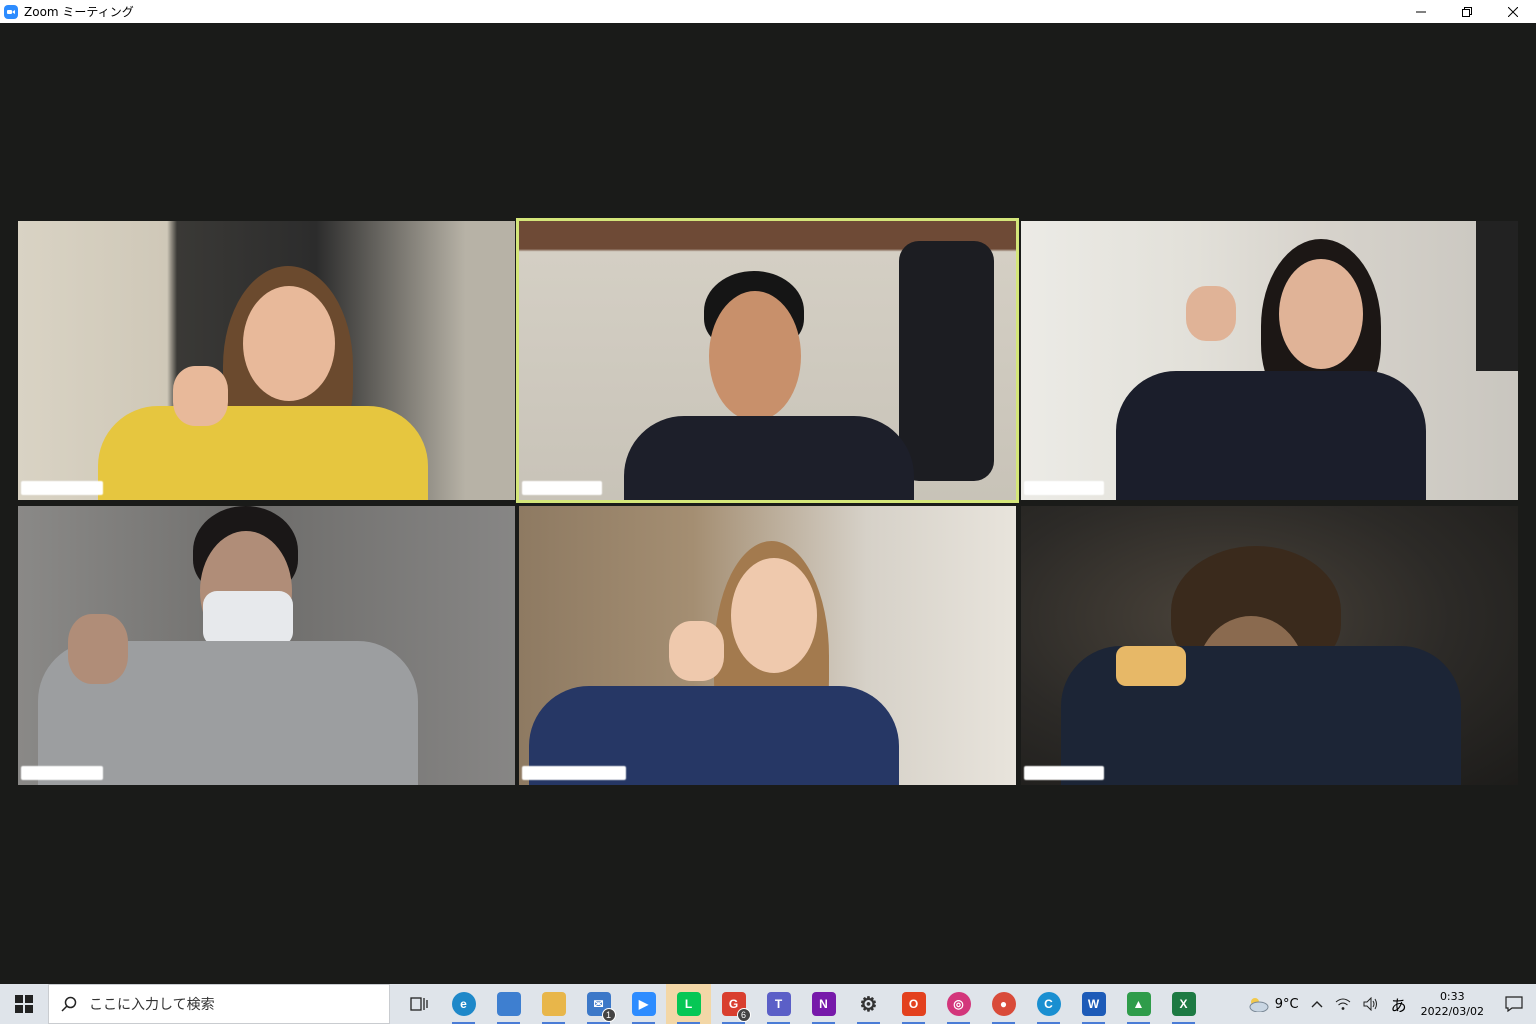 The width and height of the screenshot is (1536, 1024). I want to click on taskbar-app-green-app: ▲, so click(1138, 1004).